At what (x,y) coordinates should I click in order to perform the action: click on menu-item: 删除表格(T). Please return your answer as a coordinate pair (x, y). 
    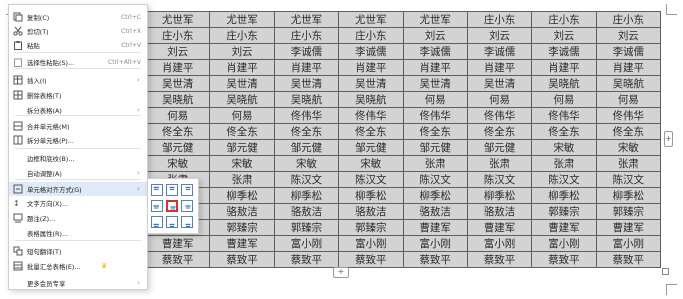
    Looking at the image, I should click on (78, 95).